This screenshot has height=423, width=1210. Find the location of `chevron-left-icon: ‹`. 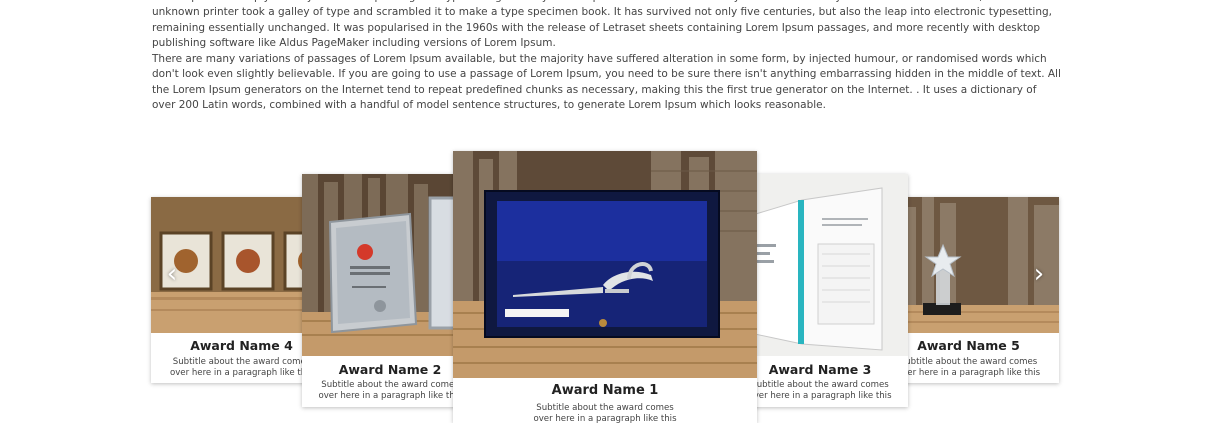

chevron-left-icon: ‹ is located at coordinates (172, 274).